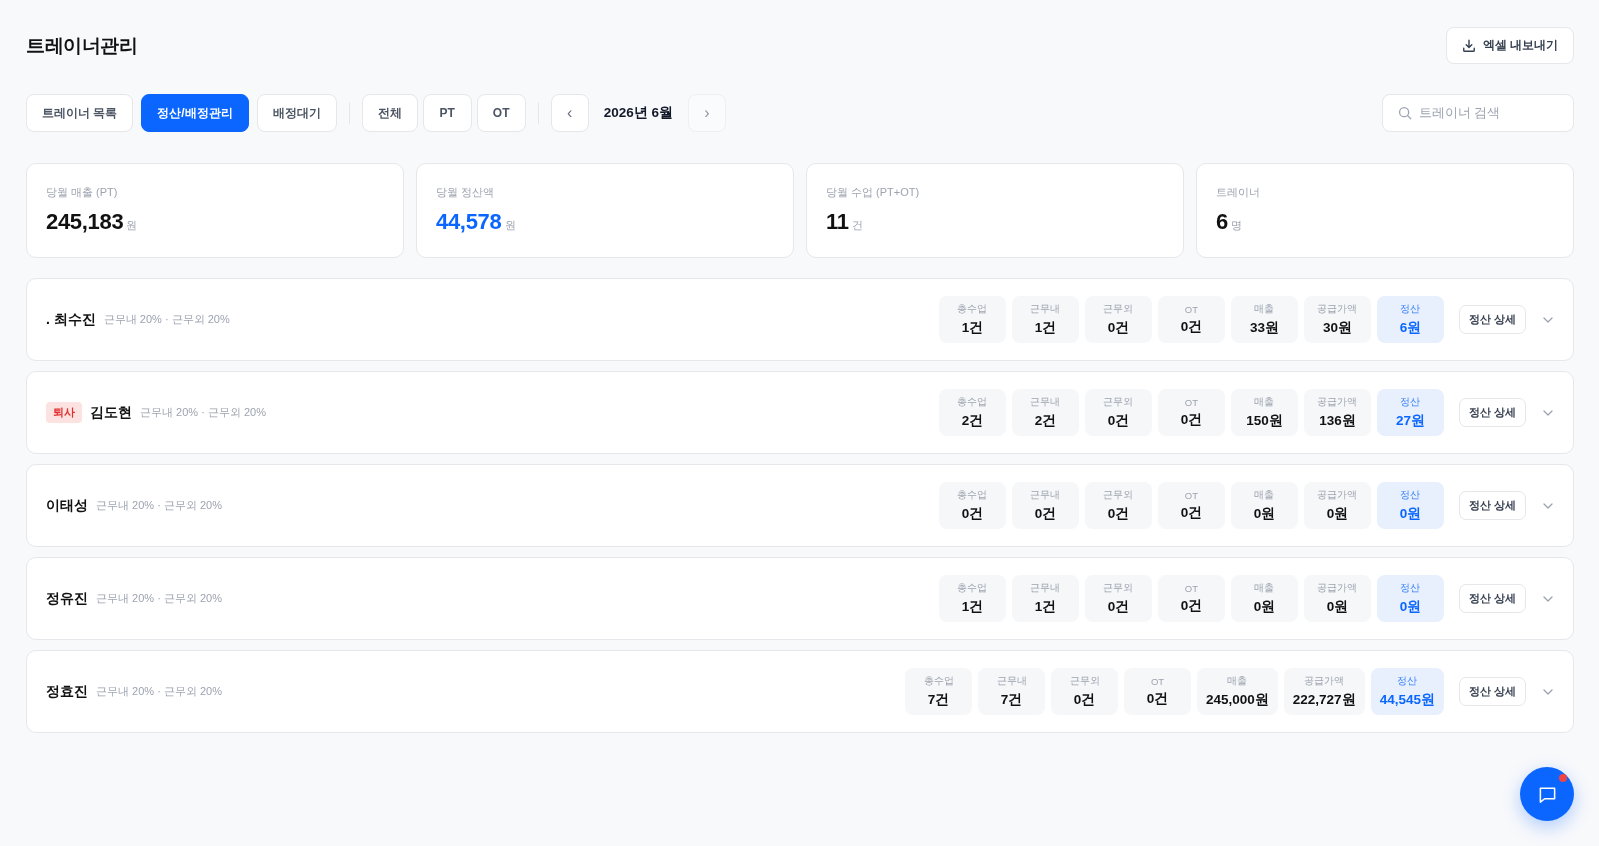 The height and width of the screenshot is (846, 1599). Describe the element at coordinates (1509, 45) in the screenshot. I see `export-button: 엑셀 내보내기` at that location.